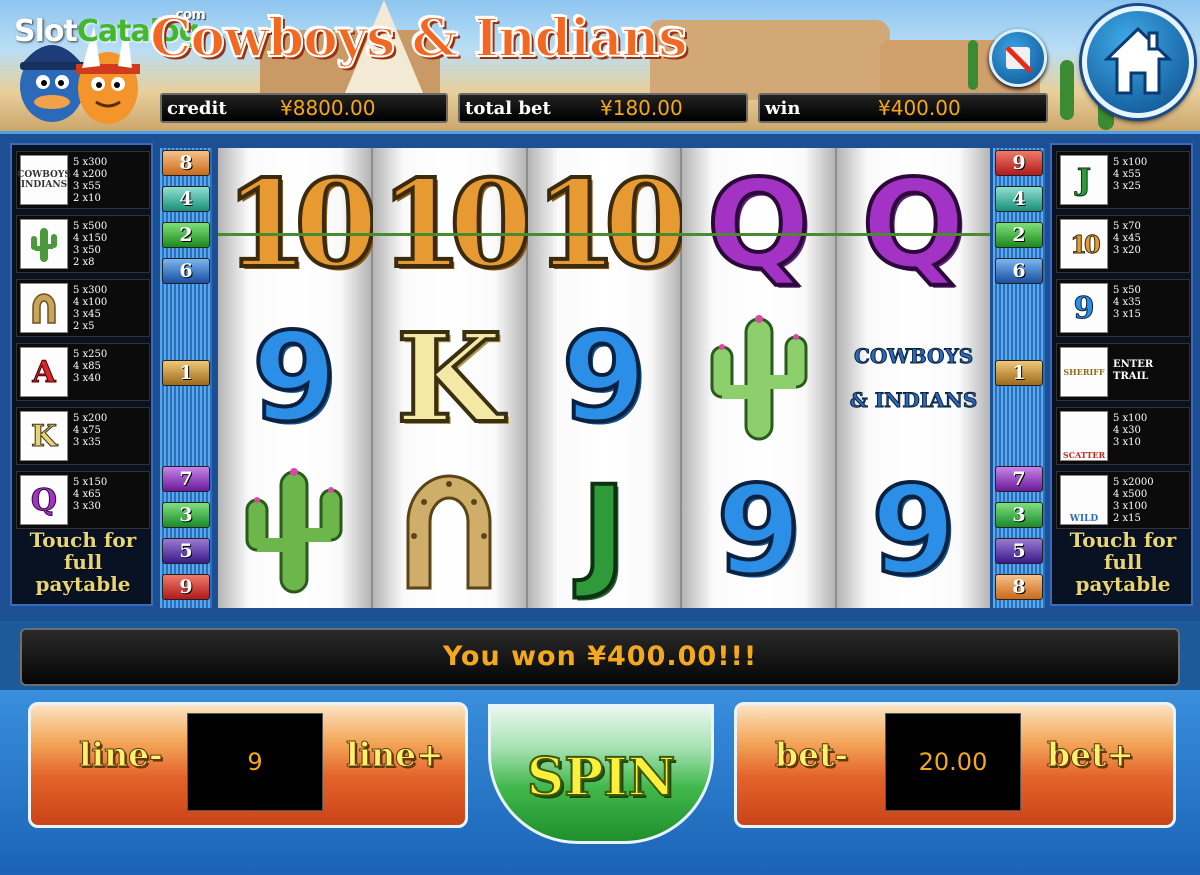 The image size is (1200, 875). I want to click on reel-3: 10 9 J, so click(608, 378).